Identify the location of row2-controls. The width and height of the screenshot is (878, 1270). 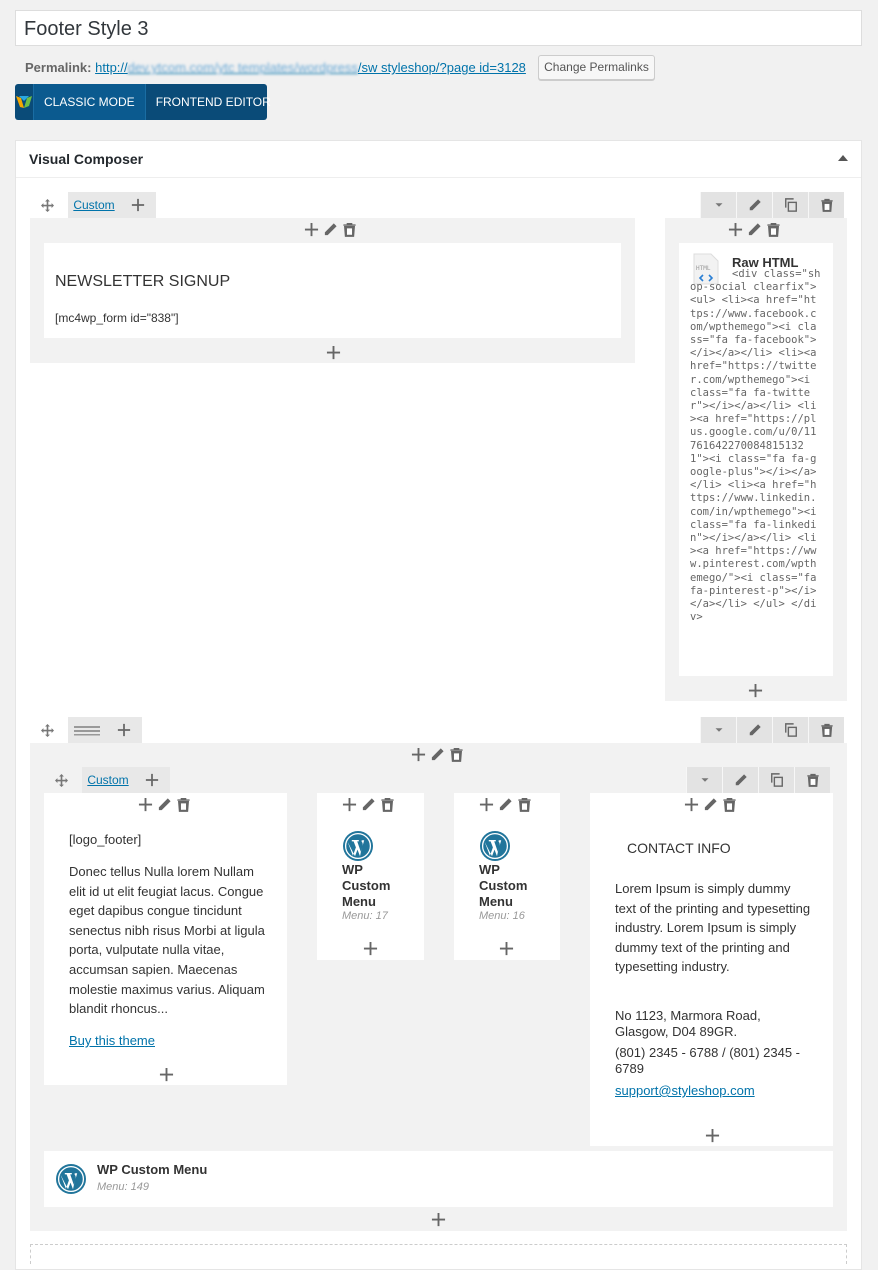
(772, 730).